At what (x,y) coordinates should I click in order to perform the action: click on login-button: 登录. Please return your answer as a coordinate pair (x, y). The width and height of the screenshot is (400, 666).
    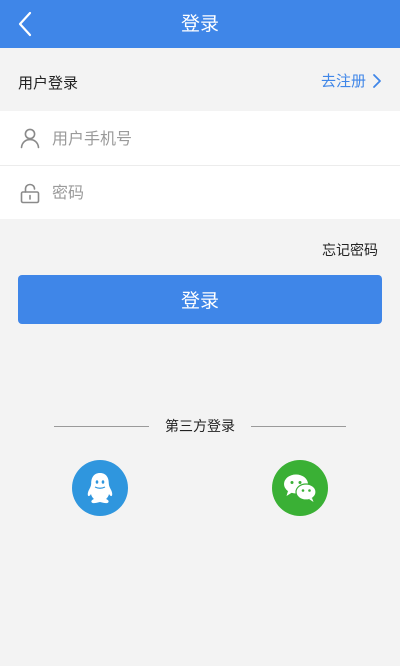
    Looking at the image, I should click on (200, 299).